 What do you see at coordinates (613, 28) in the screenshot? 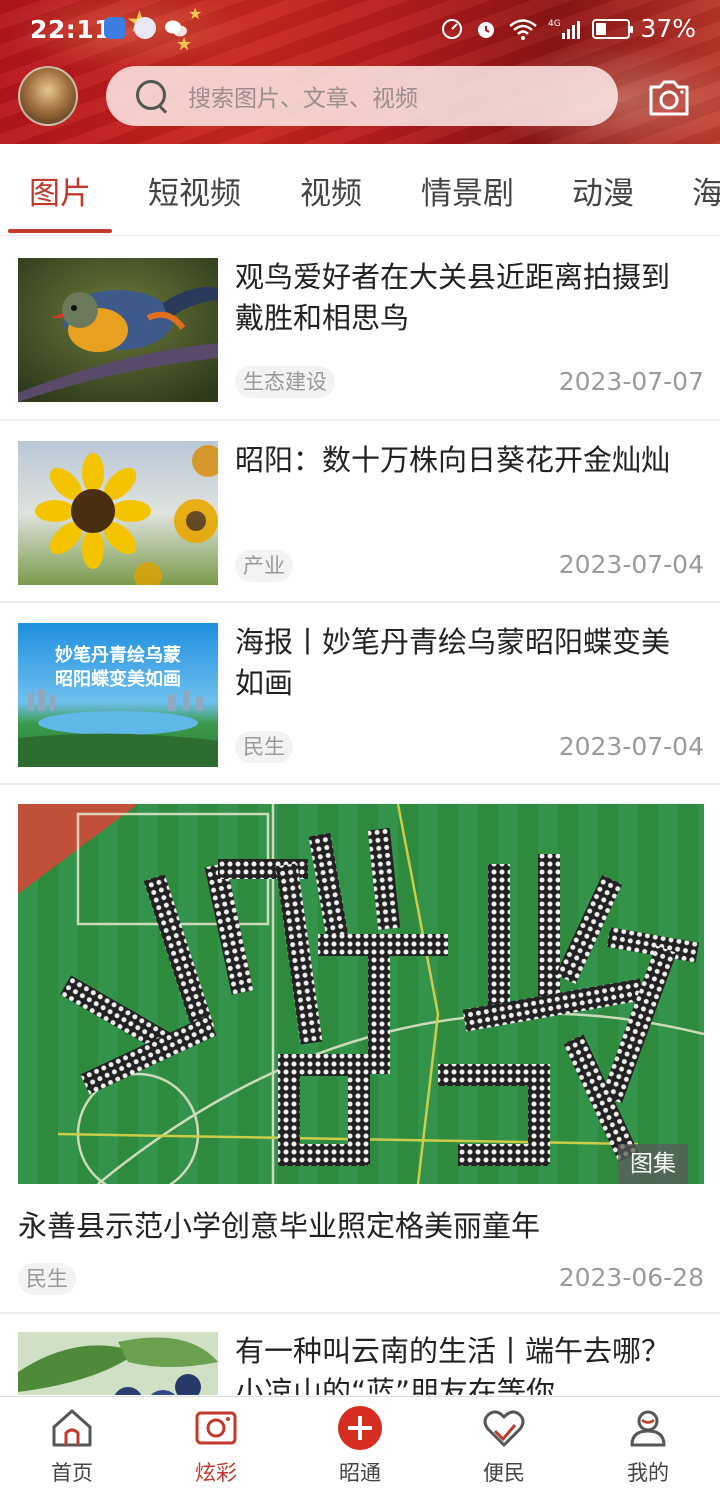
I see `battery-icon` at bounding box center [613, 28].